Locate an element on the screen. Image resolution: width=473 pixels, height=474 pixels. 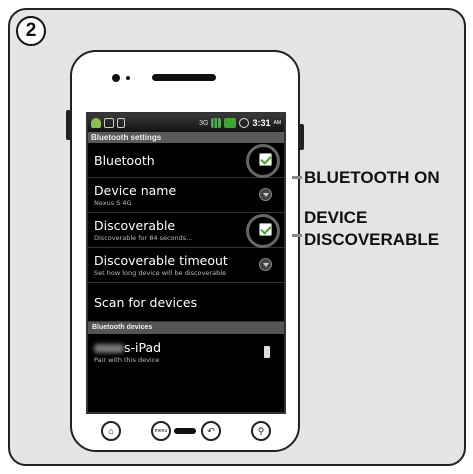
network-type: 3G is located at coordinates (204, 123).